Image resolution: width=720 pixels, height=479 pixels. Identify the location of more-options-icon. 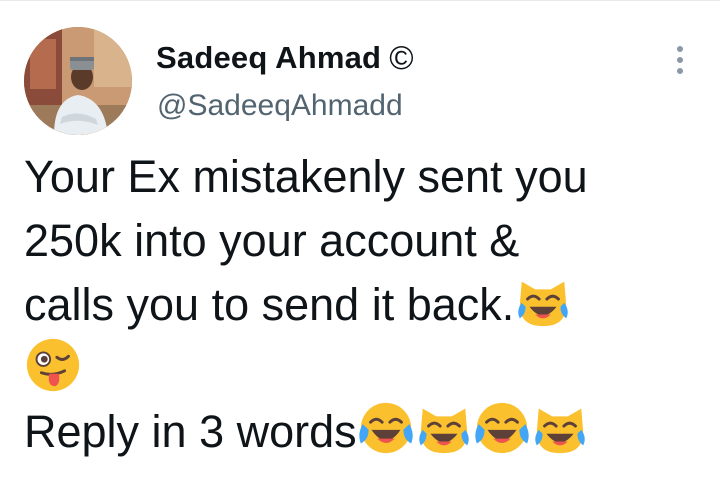
(680, 60).